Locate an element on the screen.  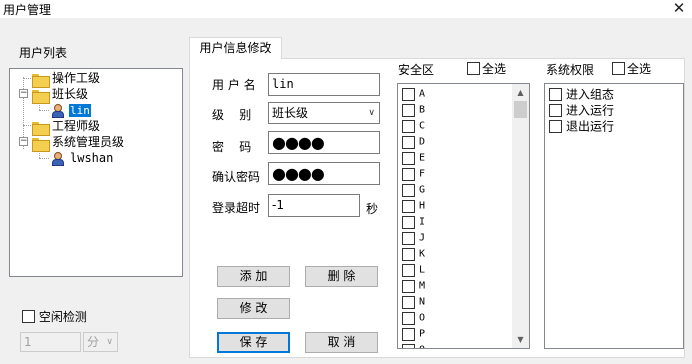
security-zone-item: D is located at coordinates (413, 142).